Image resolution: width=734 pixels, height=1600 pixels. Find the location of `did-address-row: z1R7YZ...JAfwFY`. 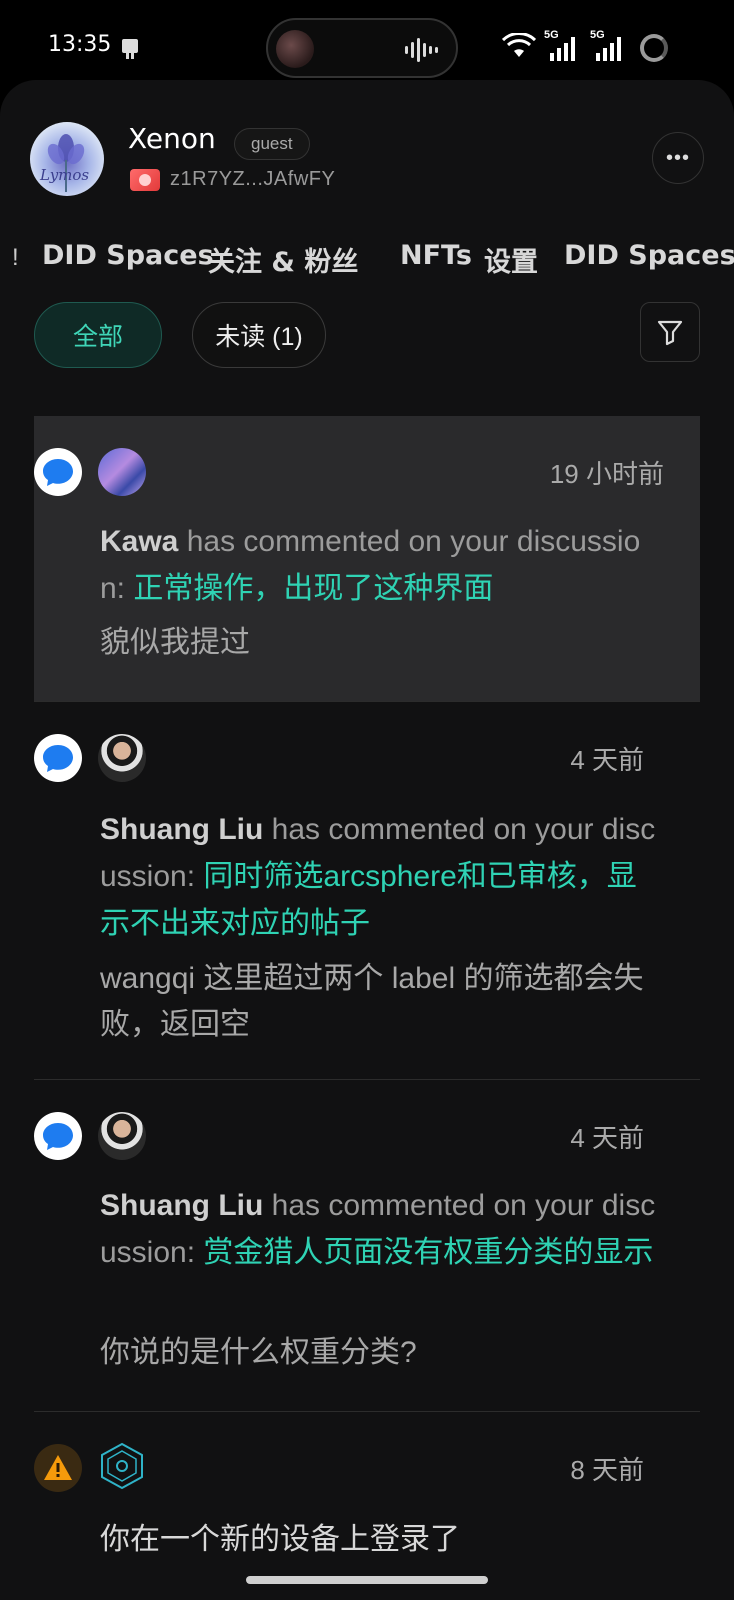

did-address-row: z1R7YZ...JAfwFY is located at coordinates (232, 179).